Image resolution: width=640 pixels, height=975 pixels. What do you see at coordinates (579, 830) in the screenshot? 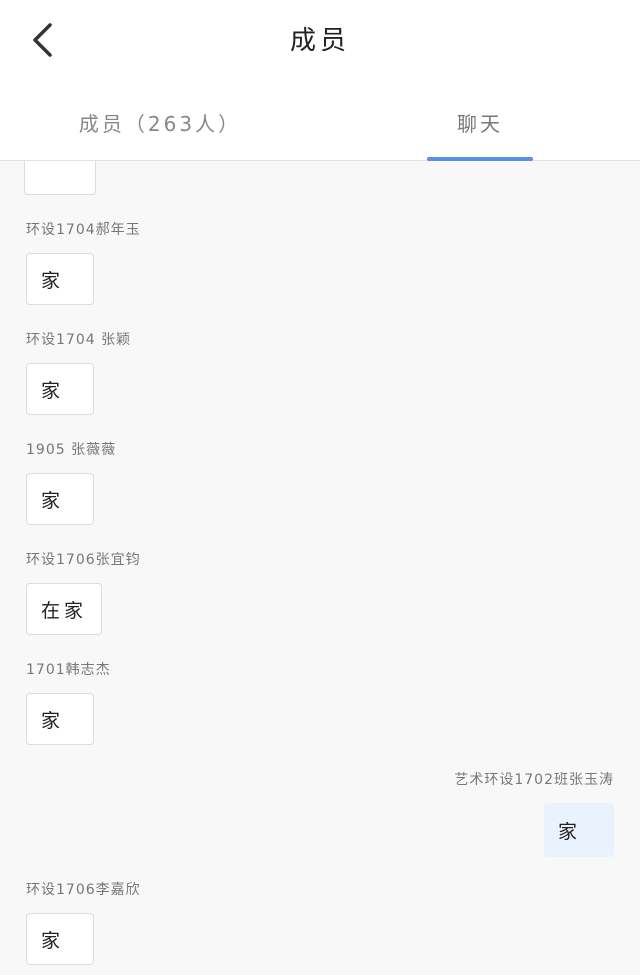
I see `message-bubble-self: 家` at bounding box center [579, 830].